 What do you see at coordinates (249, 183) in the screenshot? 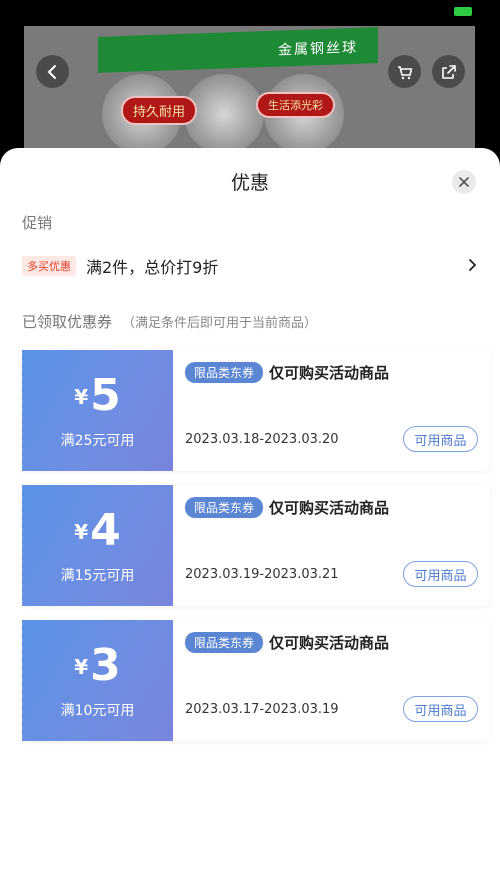
I see `sheet-title: 优惠` at bounding box center [249, 183].